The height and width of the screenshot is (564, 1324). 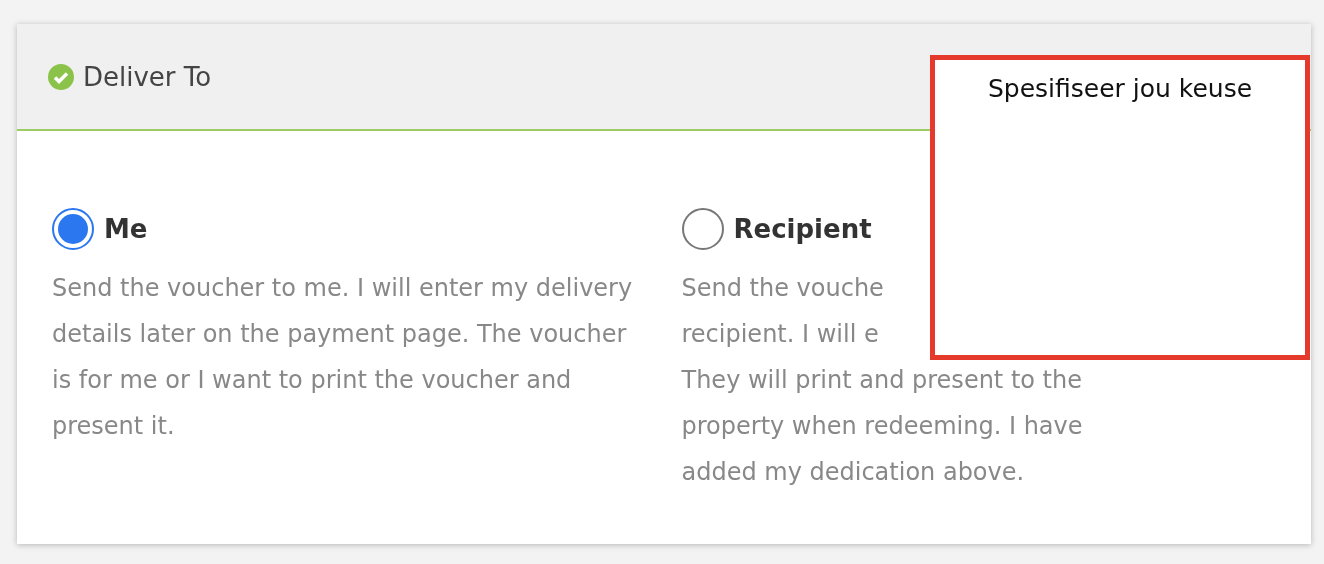 I want to click on description-line: They will print and present to the, so click(x=881, y=380).